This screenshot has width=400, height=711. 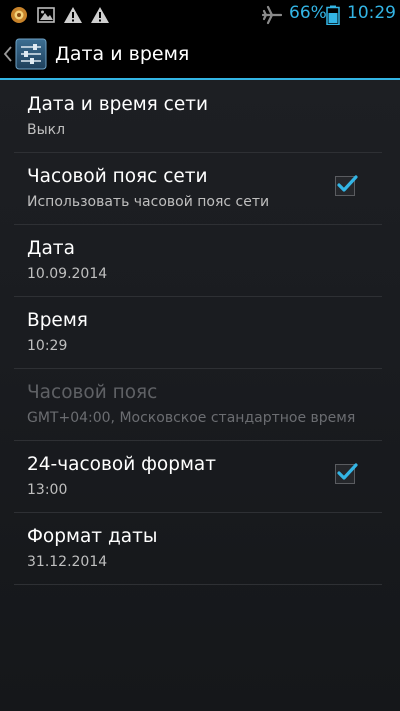 I want to click on page-title: Дата и время, so click(x=122, y=54).